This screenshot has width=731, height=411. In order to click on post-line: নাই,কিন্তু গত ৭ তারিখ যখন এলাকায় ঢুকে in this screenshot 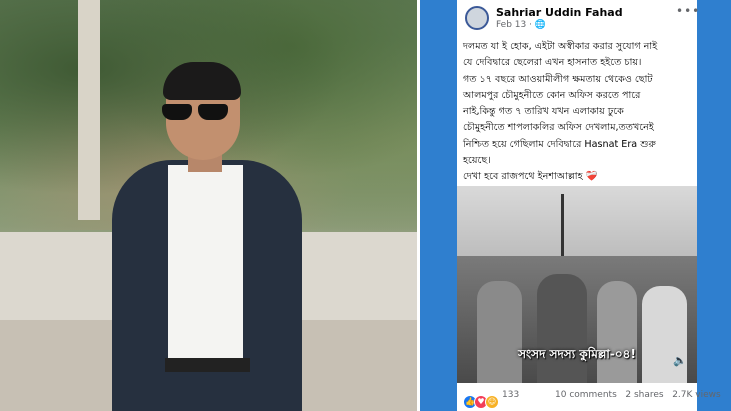, I will do `click(543, 112)`.